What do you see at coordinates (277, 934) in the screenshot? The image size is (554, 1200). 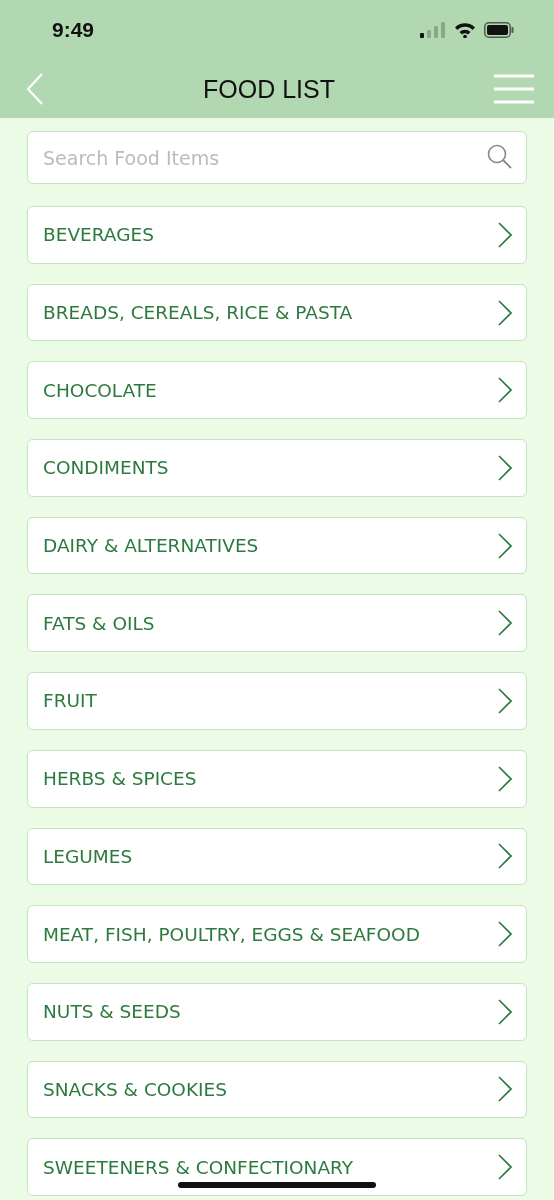 I see `category-item: MEAT, FISH, POULTRY, EGGS & SEAFOOD` at bounding box center [277, 934].